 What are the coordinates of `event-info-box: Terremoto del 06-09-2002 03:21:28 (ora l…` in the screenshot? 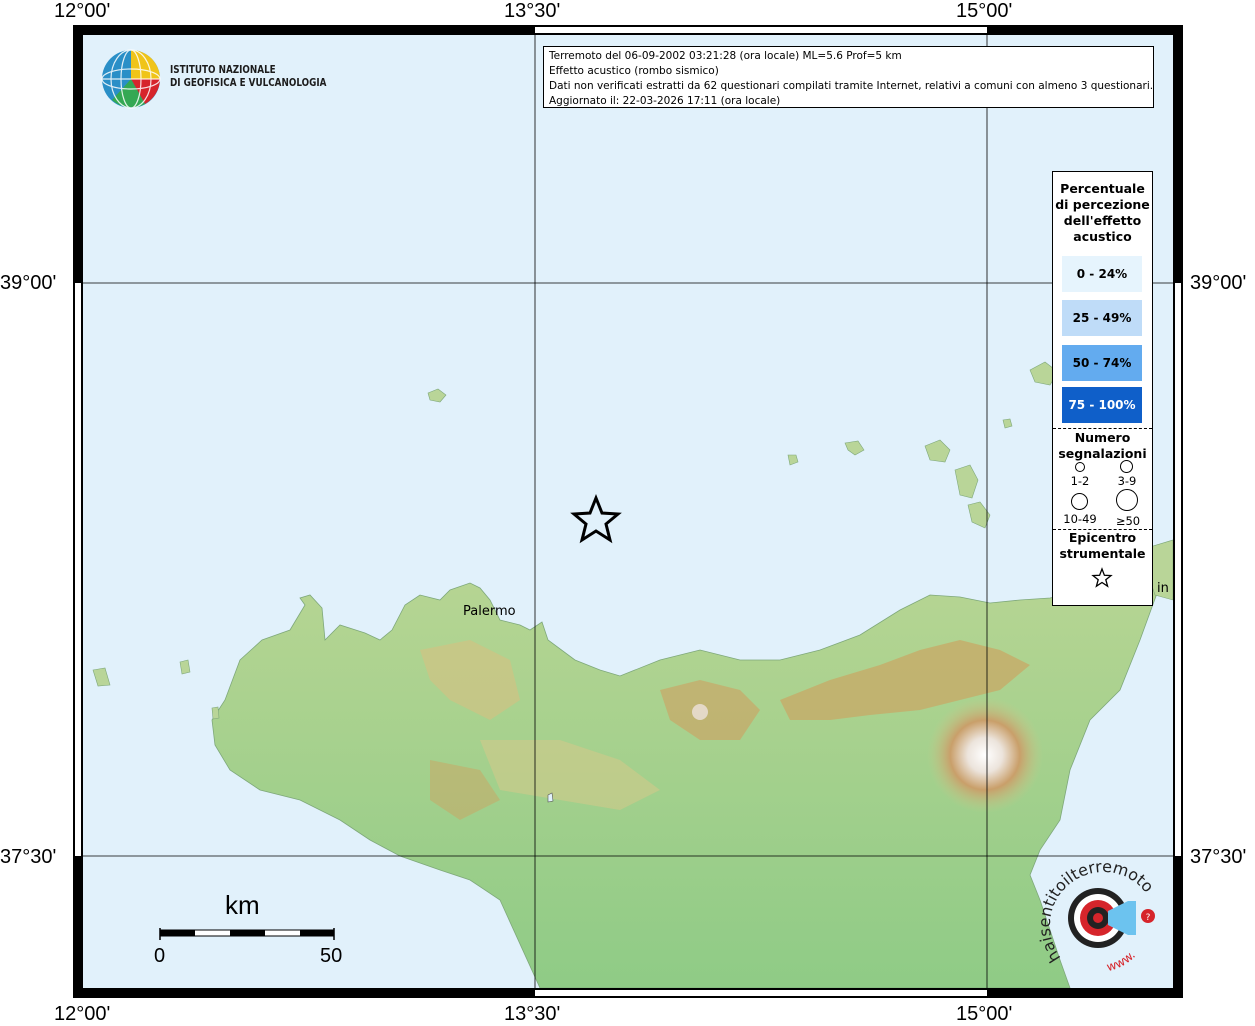 It's located at (848, 77).